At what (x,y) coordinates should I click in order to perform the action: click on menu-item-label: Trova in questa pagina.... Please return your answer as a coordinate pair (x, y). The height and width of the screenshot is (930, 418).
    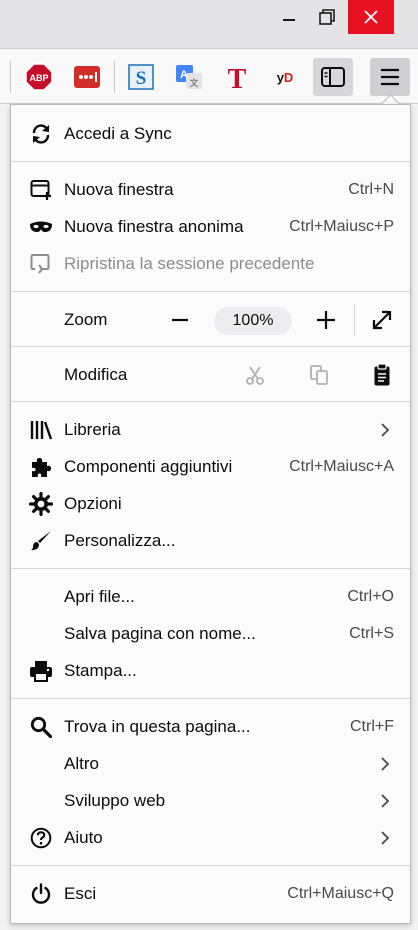
    Looking at the image, I should click on (157, 726).